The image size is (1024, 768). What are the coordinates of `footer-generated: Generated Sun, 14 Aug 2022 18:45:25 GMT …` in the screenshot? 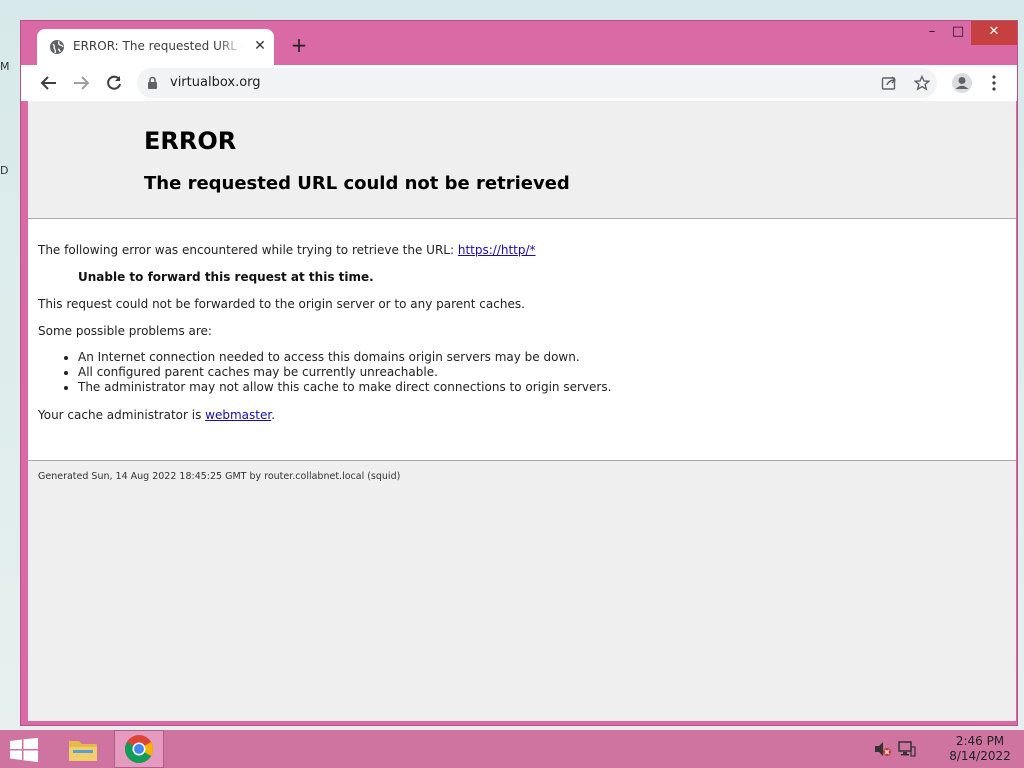 It's located at (219, 476).